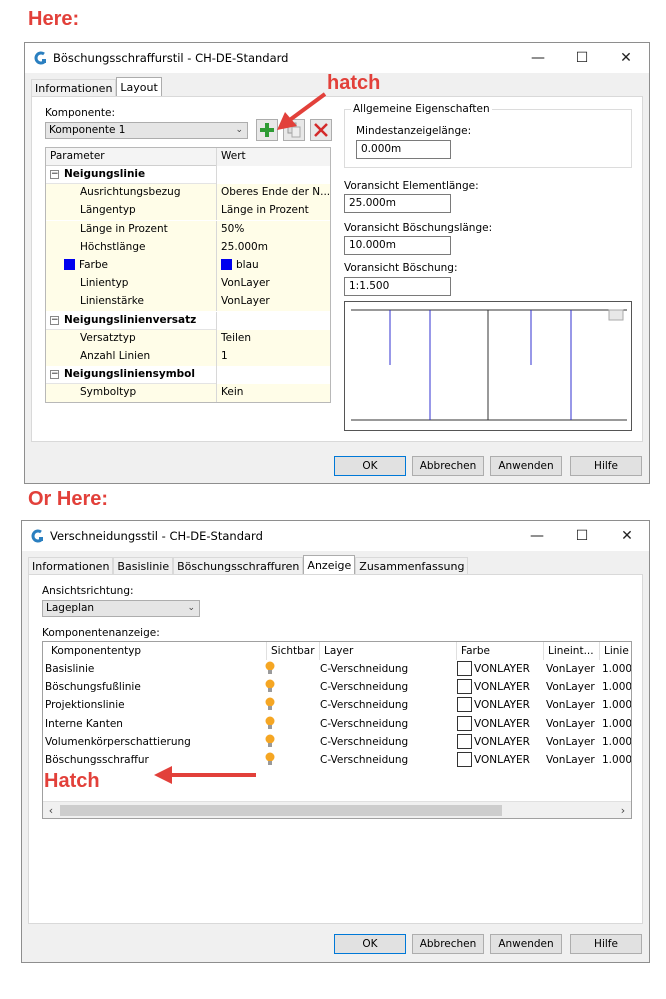 The image size is (666, 999). I want to click on property-row: Farbe blau, so click(188, 266).